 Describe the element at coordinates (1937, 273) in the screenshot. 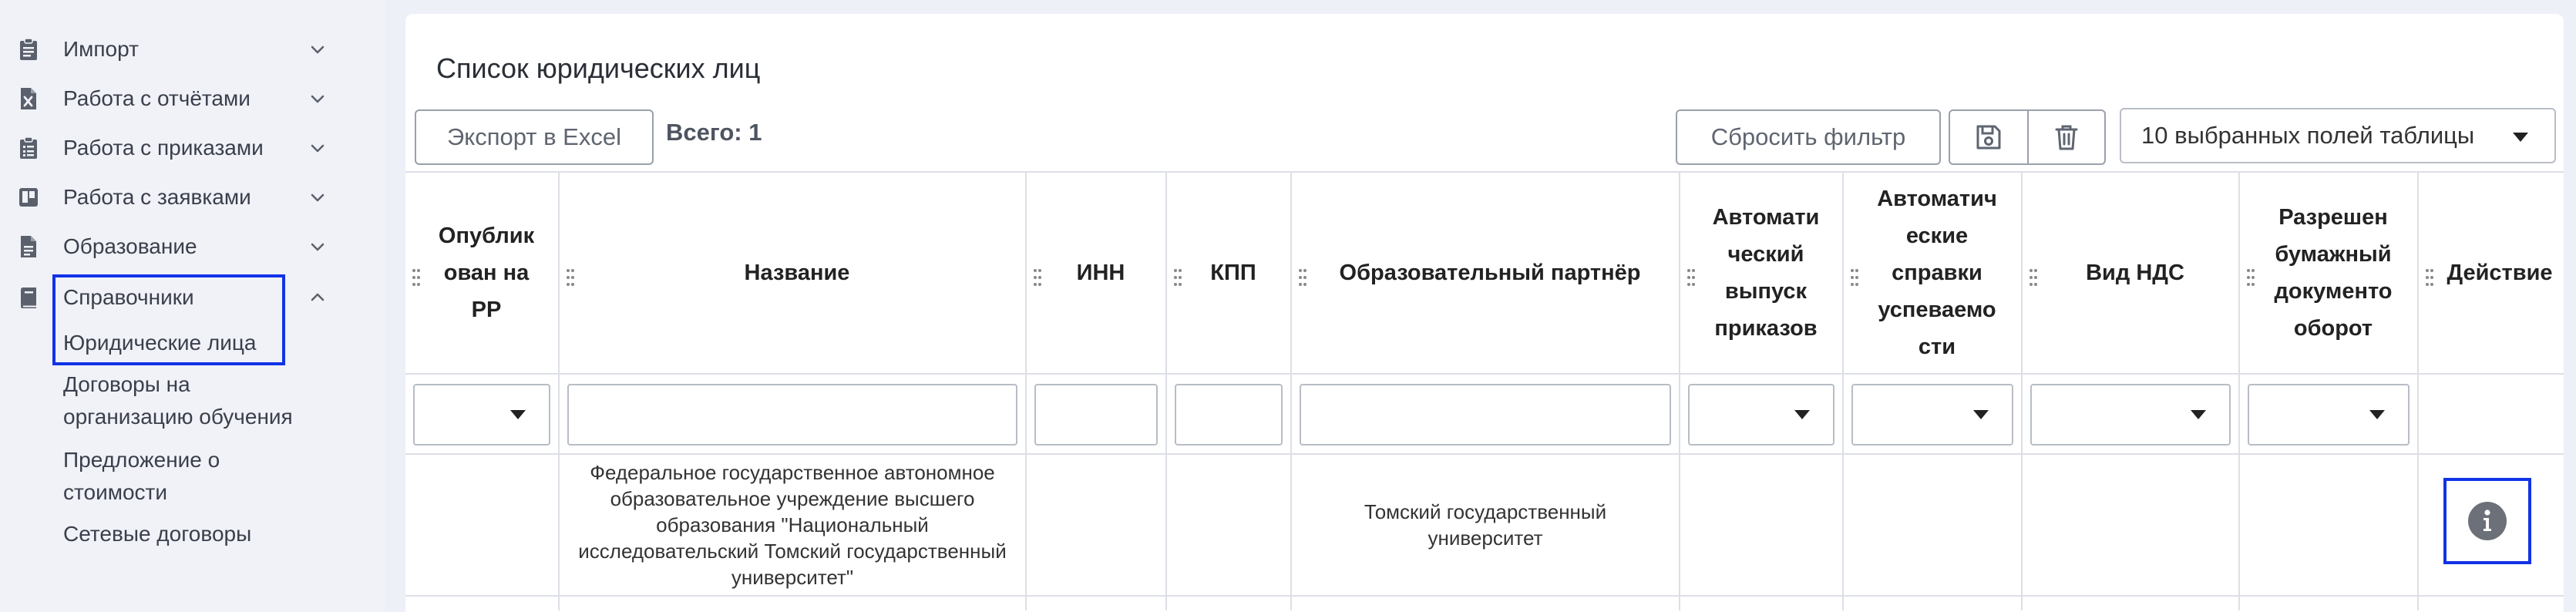

I see `column-header-label: Автоматич еские справки успеваемо сти` at that location.